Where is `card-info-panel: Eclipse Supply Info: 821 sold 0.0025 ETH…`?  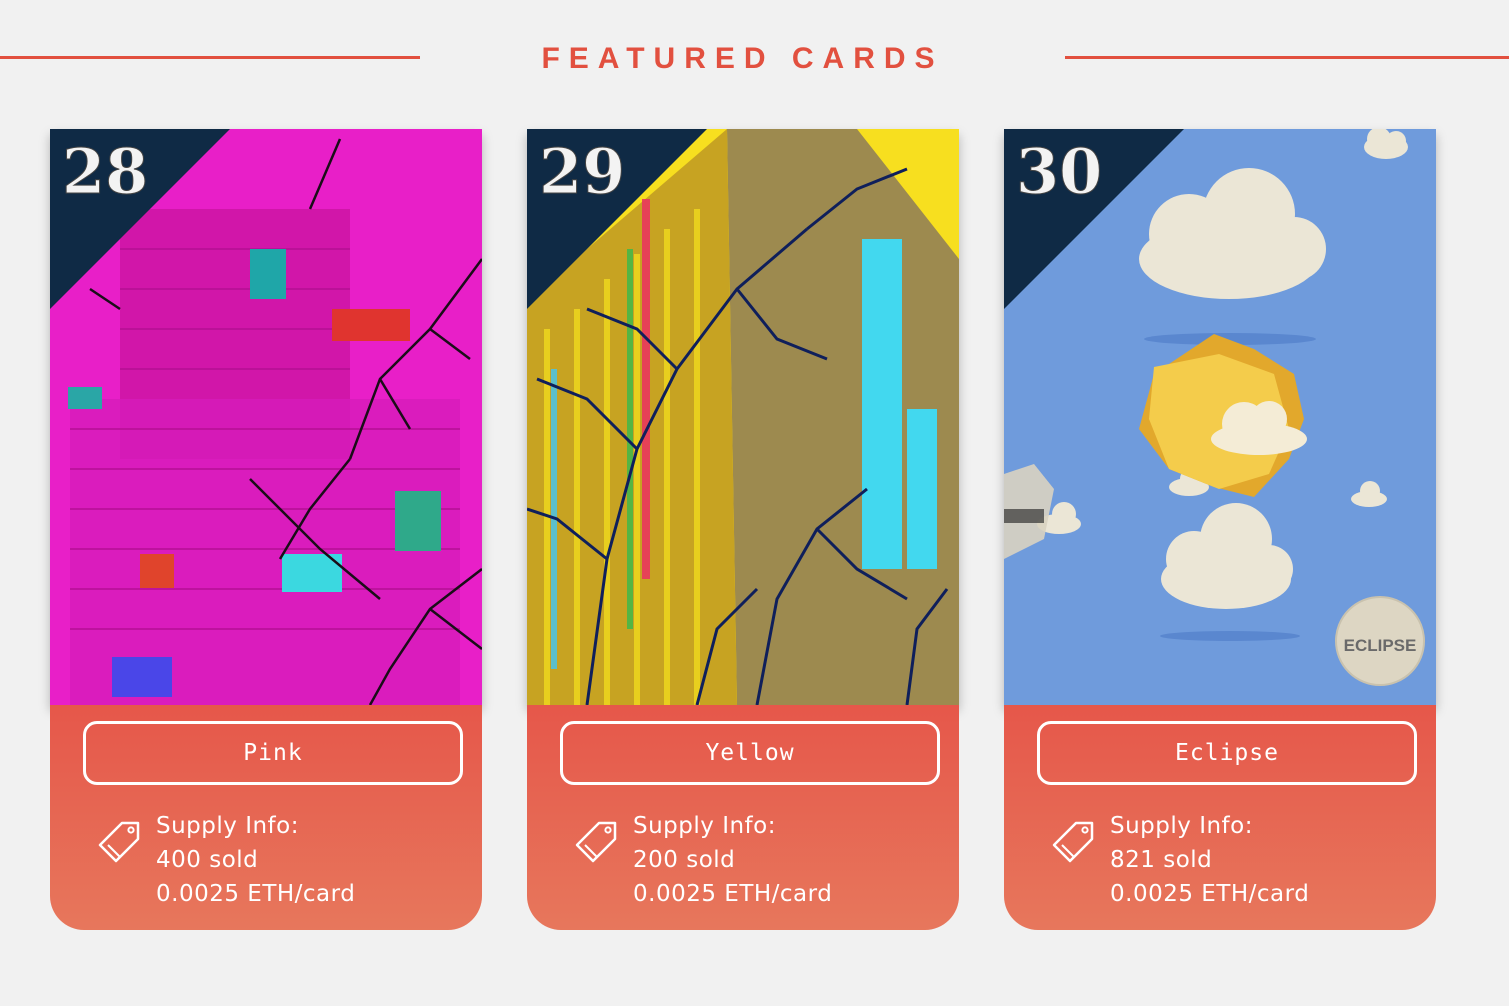 card-info-panel: Eclipse Supply Info: 821 sold 0.0025 ETH… is located at coordinates (1220, 817).